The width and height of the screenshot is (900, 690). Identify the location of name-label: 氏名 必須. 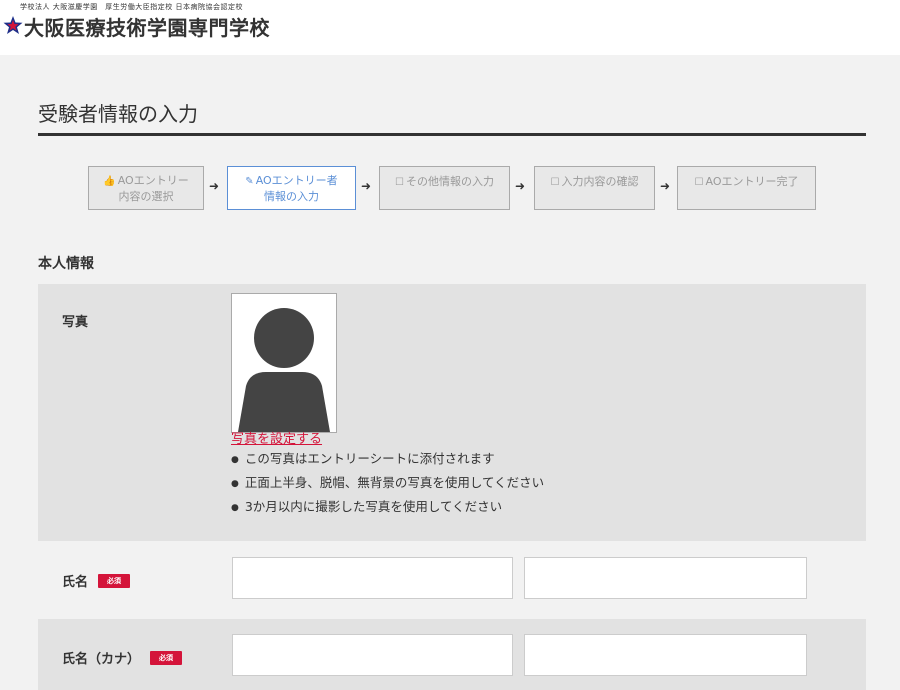
(96, 580).